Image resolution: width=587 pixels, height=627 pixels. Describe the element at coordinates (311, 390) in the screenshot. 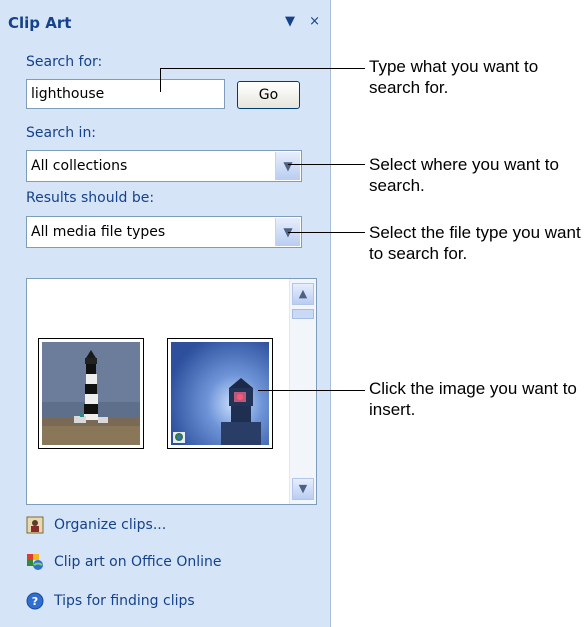

I see `callout-line-image` at that location.